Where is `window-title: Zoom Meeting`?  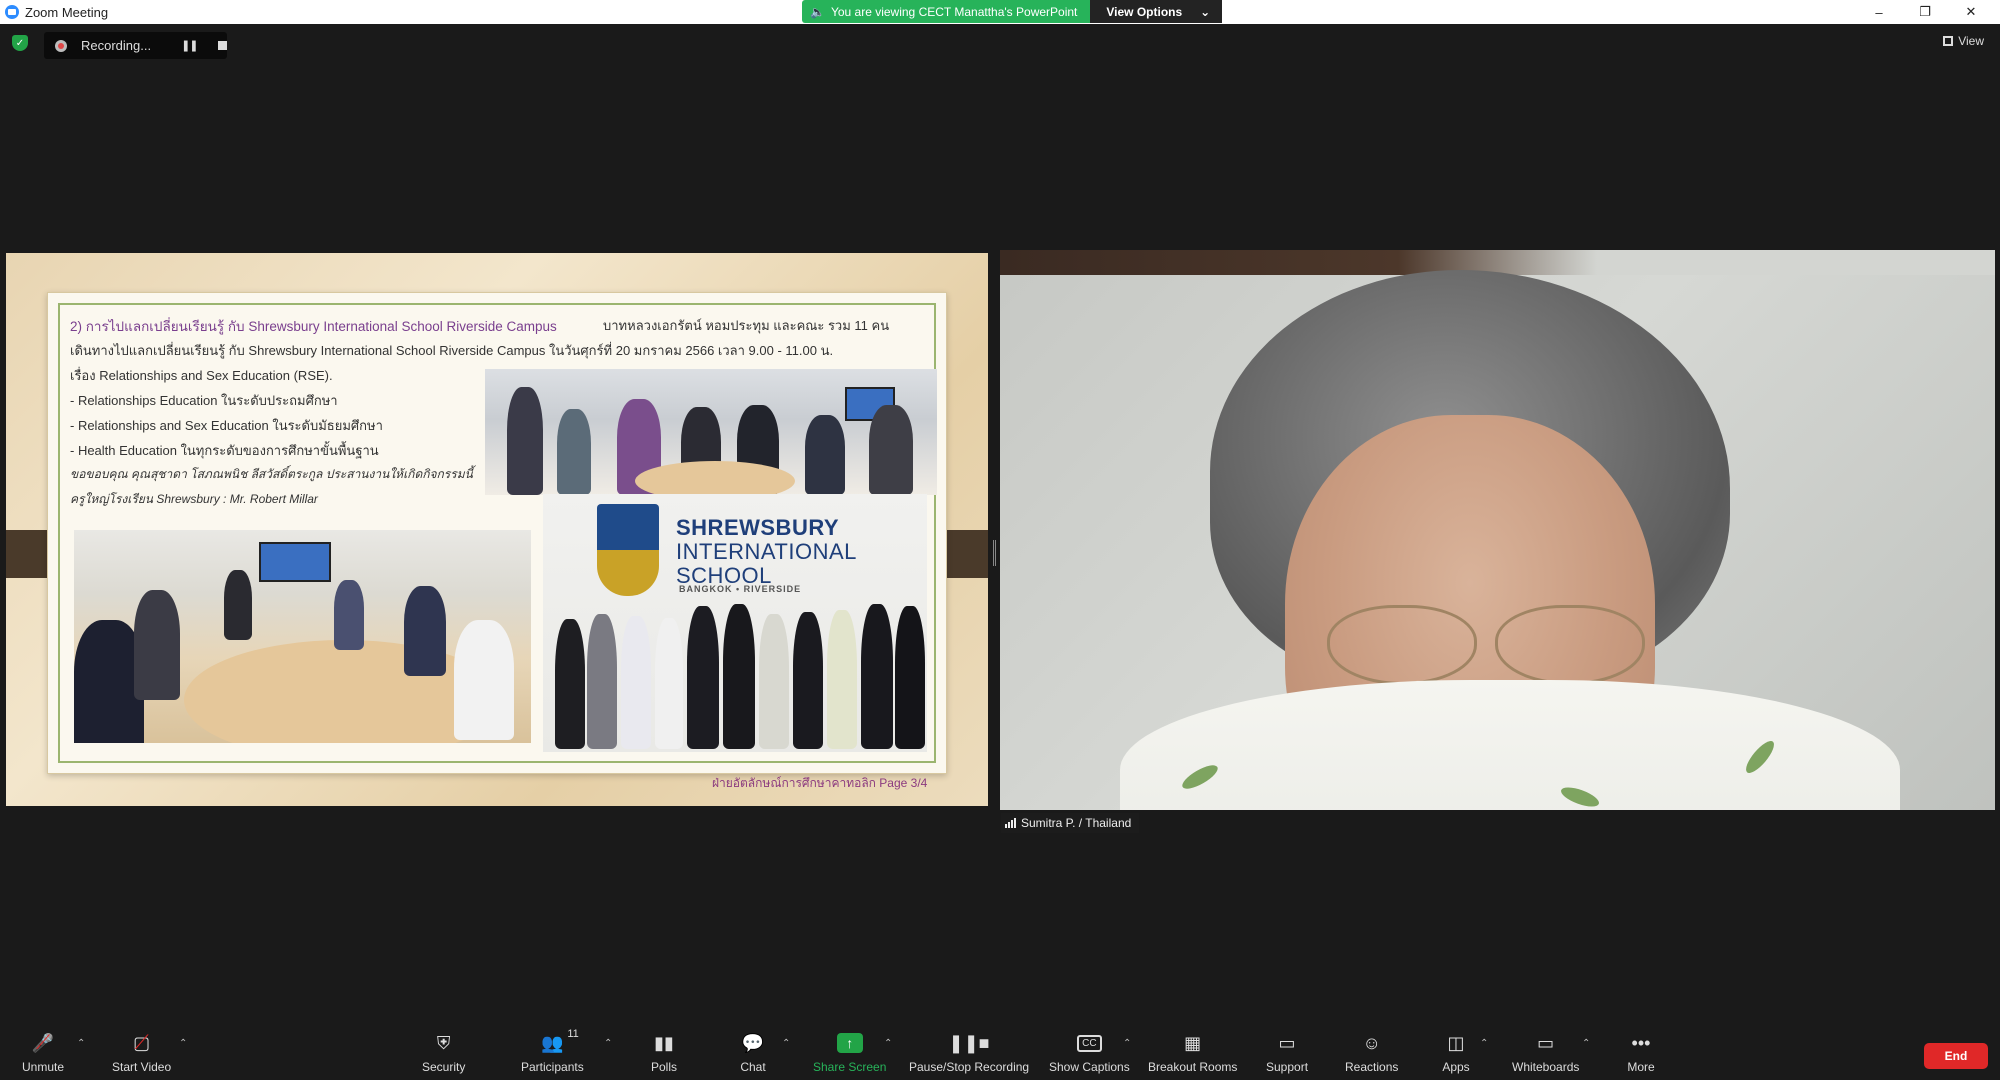 window-title: Zoom Meeting is located at coordinates (67, 12).